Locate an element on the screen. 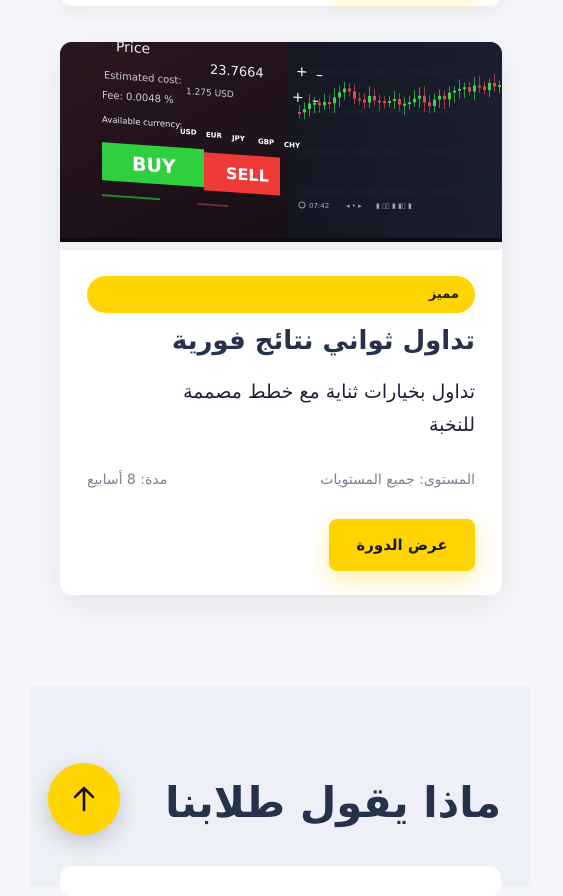 The height and width of the screenshot is (896, 563). buy-label: BUY is located at coordinates (154, 165).